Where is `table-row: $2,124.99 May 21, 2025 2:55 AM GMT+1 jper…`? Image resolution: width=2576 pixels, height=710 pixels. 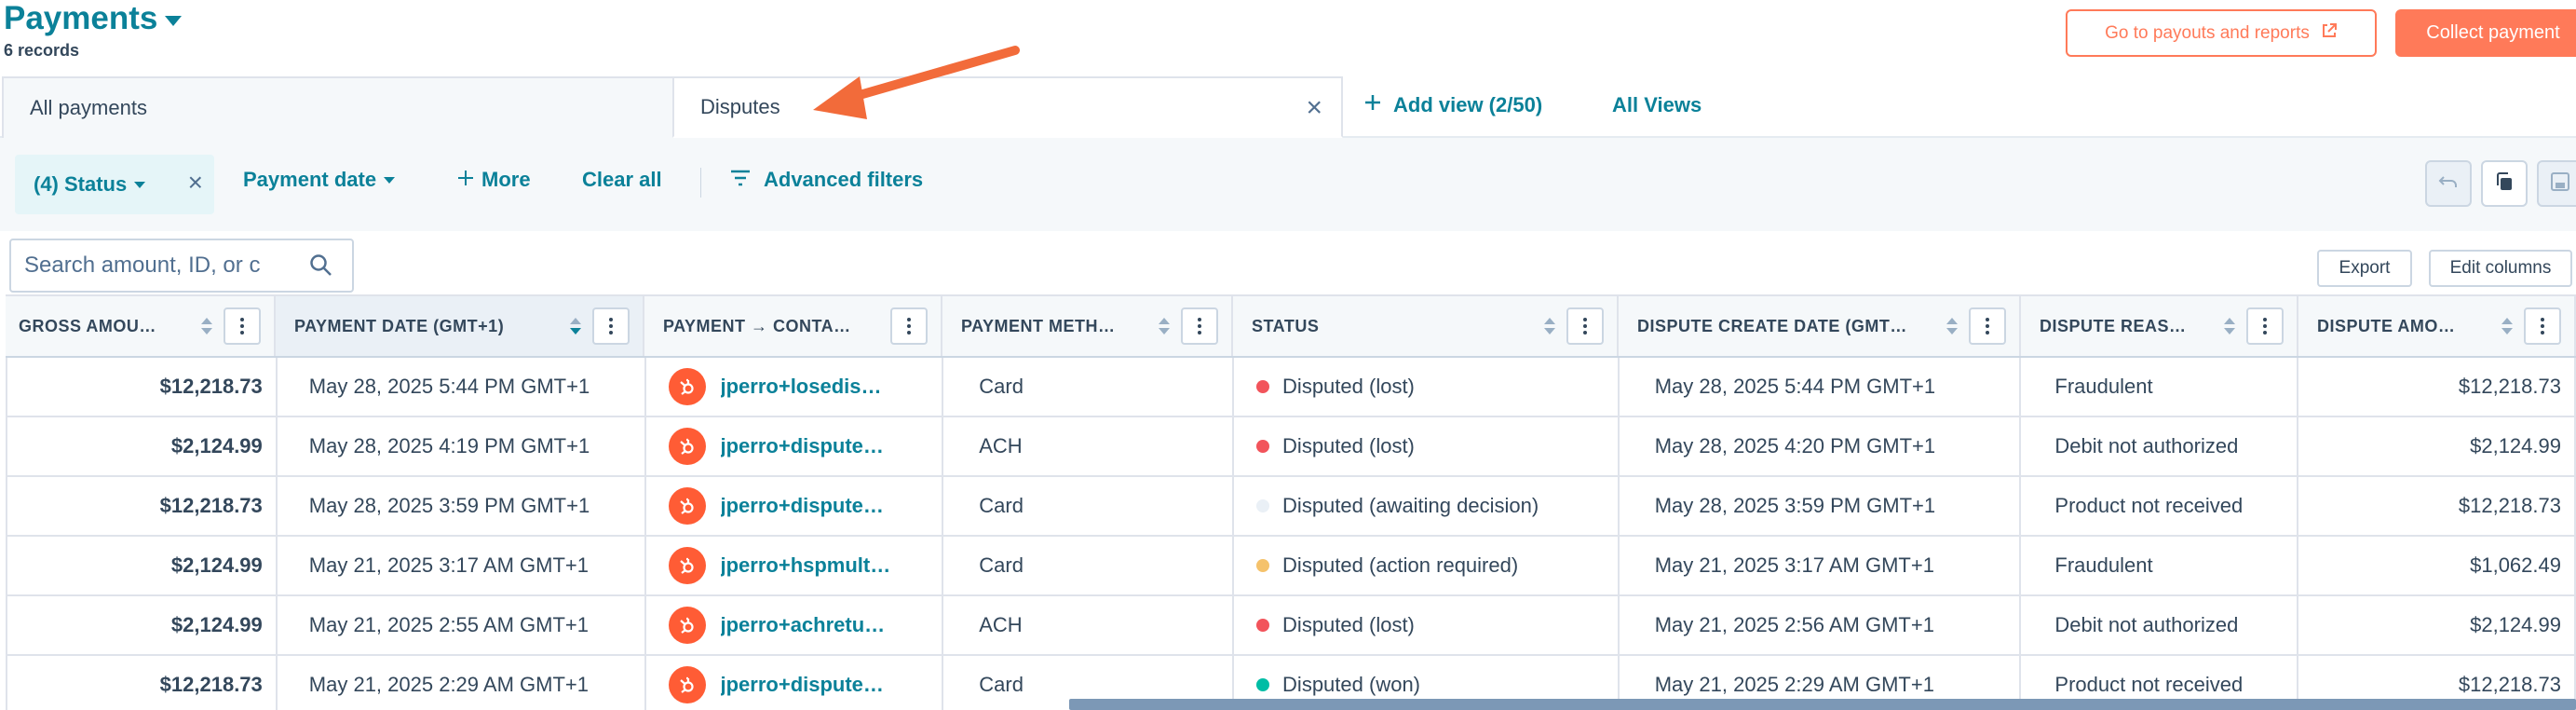 table-row: $2,124.99 May 21, 2025 2:55 AM GMT+1 jper… is located at coordinates (1291, 626).